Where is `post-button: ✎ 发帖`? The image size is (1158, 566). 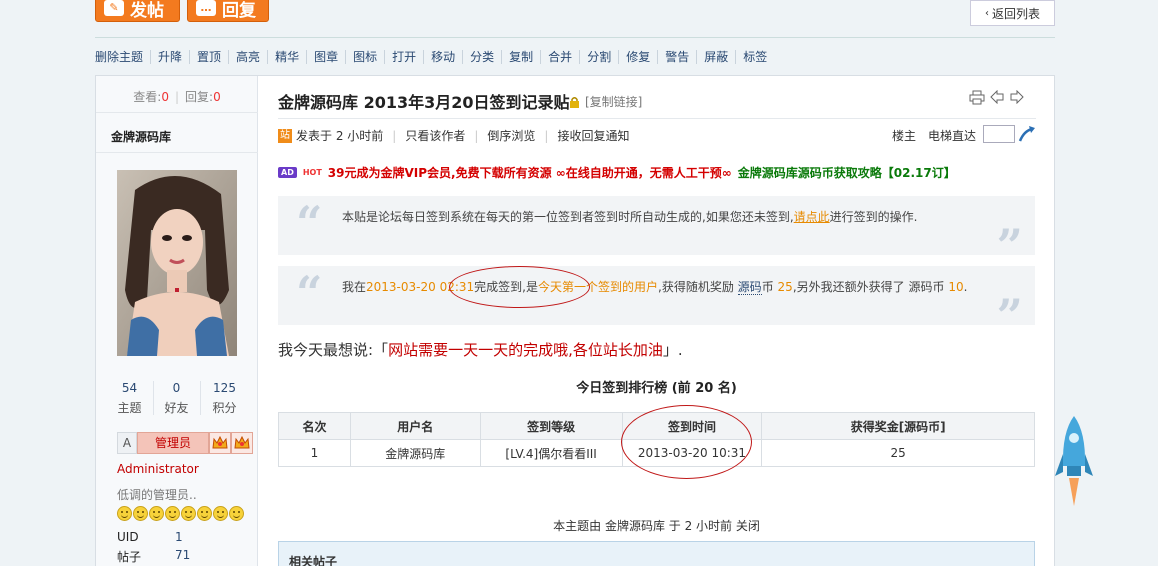 post-button: ✎ 发帖 is located at coordinates (137, 11).